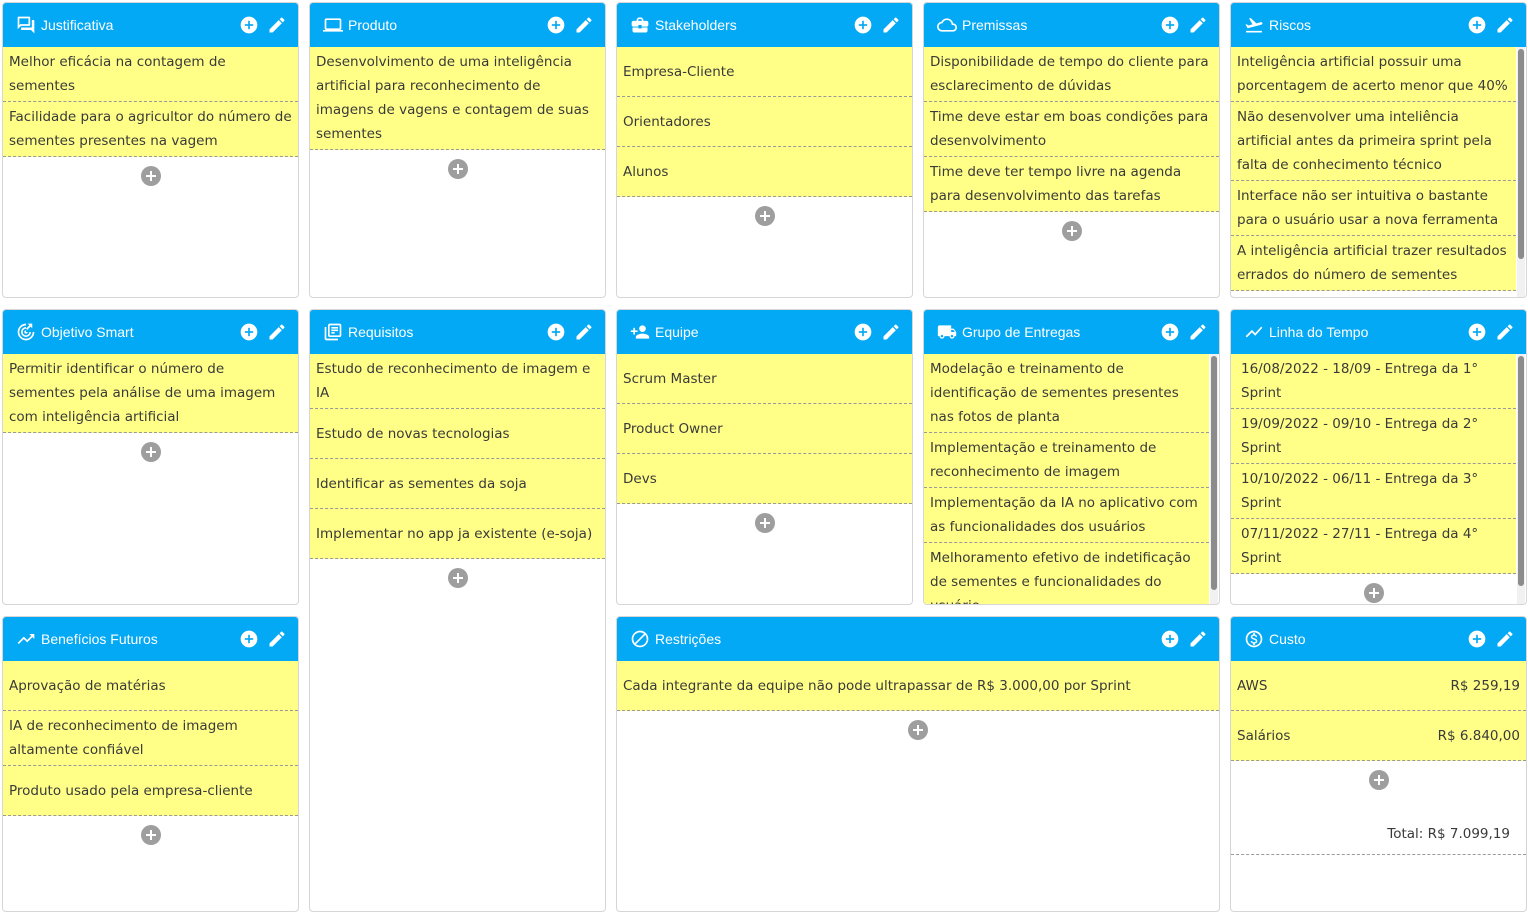 This screenshot has height=915, width=1528. Describe the element at coordinates (77, 25) in the screenshot. I see `panel-title: Justificativa` at that location.